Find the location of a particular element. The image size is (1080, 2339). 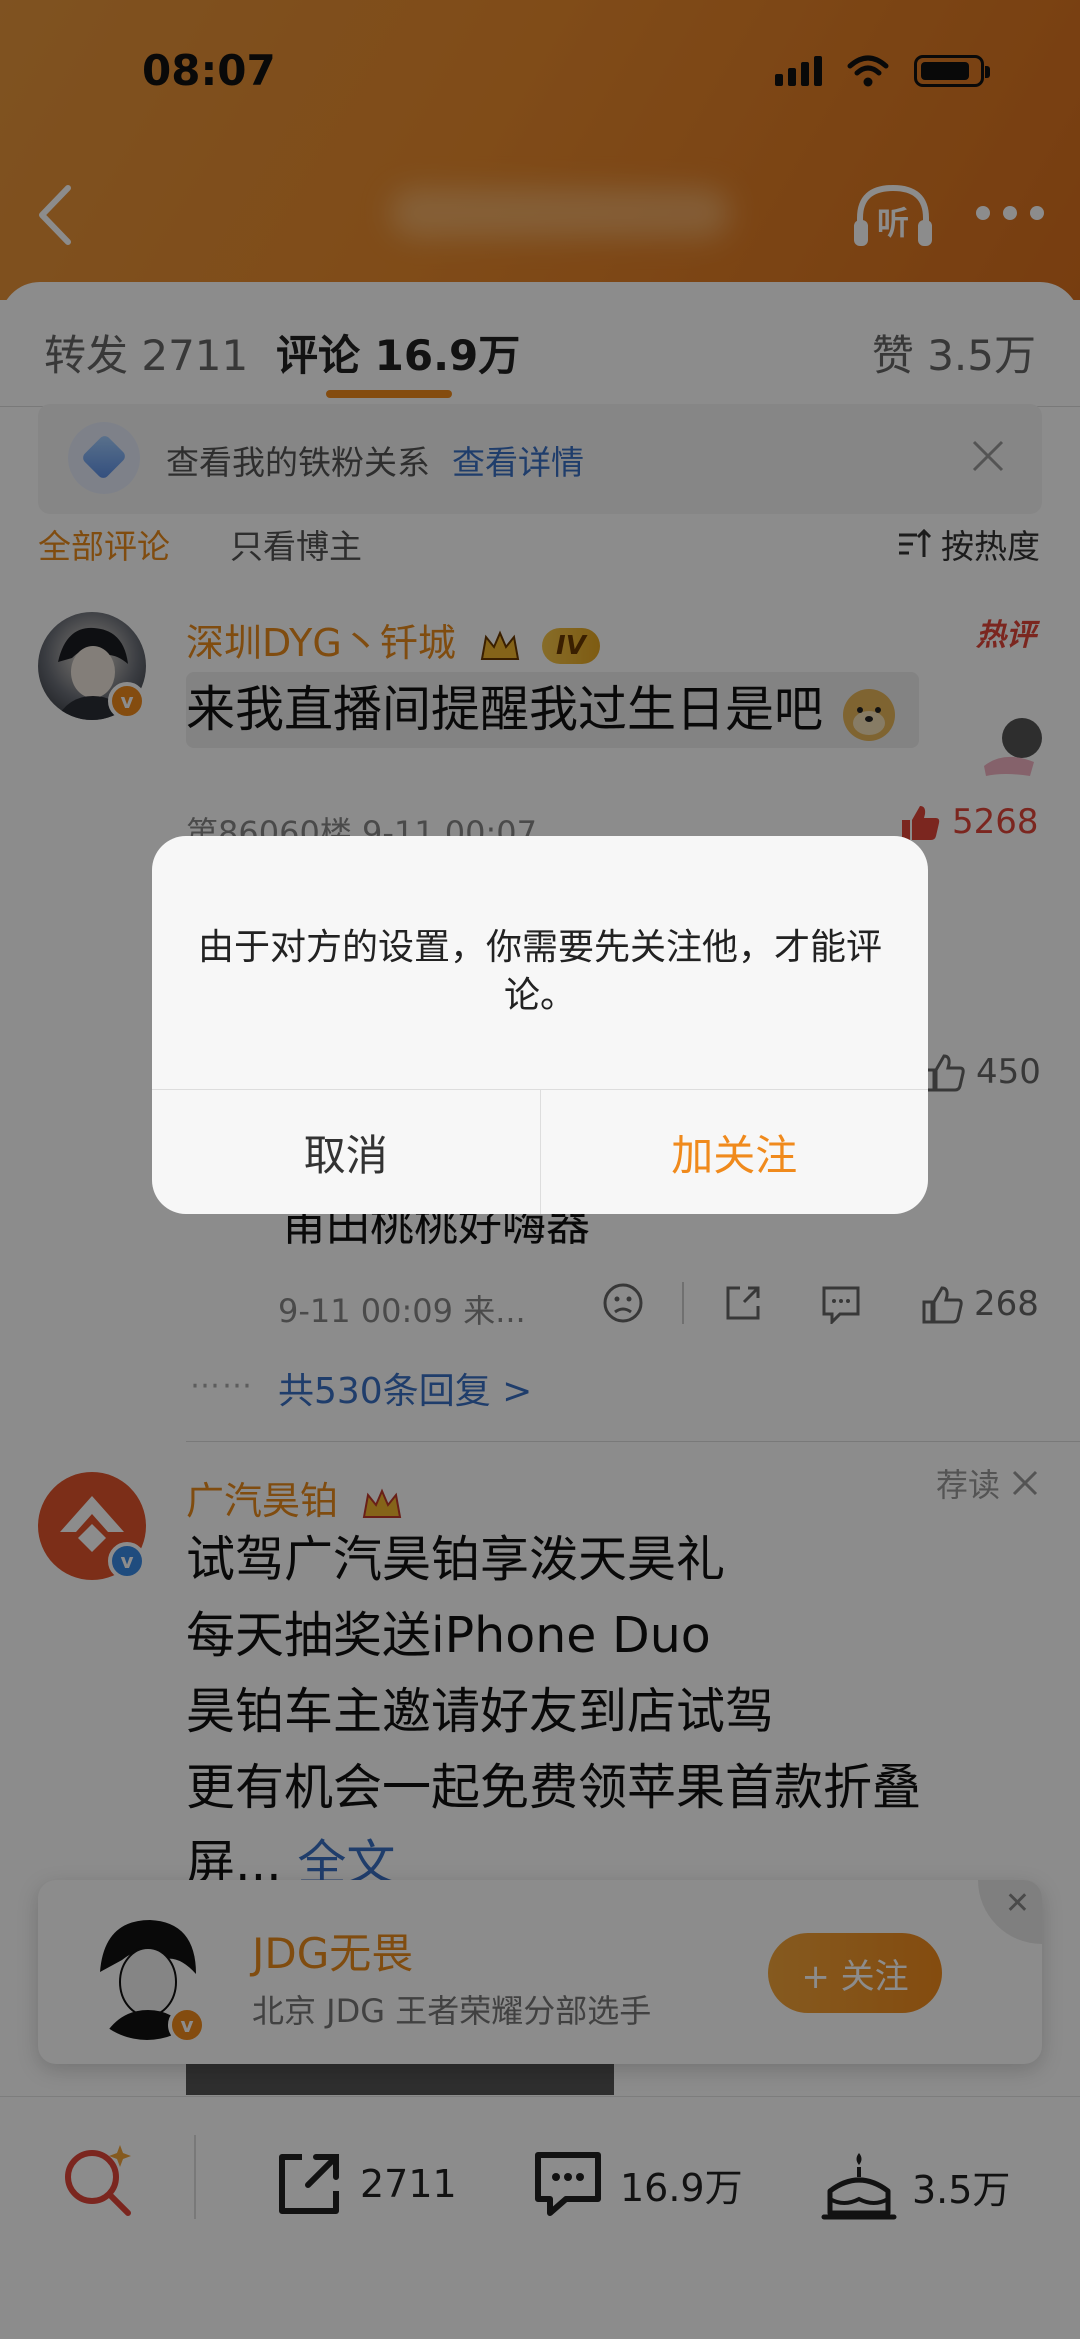

follow-required-dialog: 由于对方的设置，你需要先关注他，才能评论。 取消 加关注 is located at coordinates (540, 1025).